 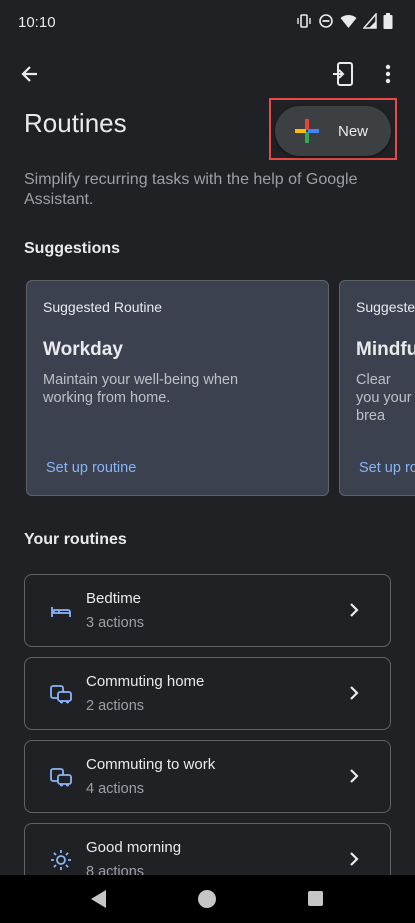 I want to click on status-icons, so click(x=344, y=21).